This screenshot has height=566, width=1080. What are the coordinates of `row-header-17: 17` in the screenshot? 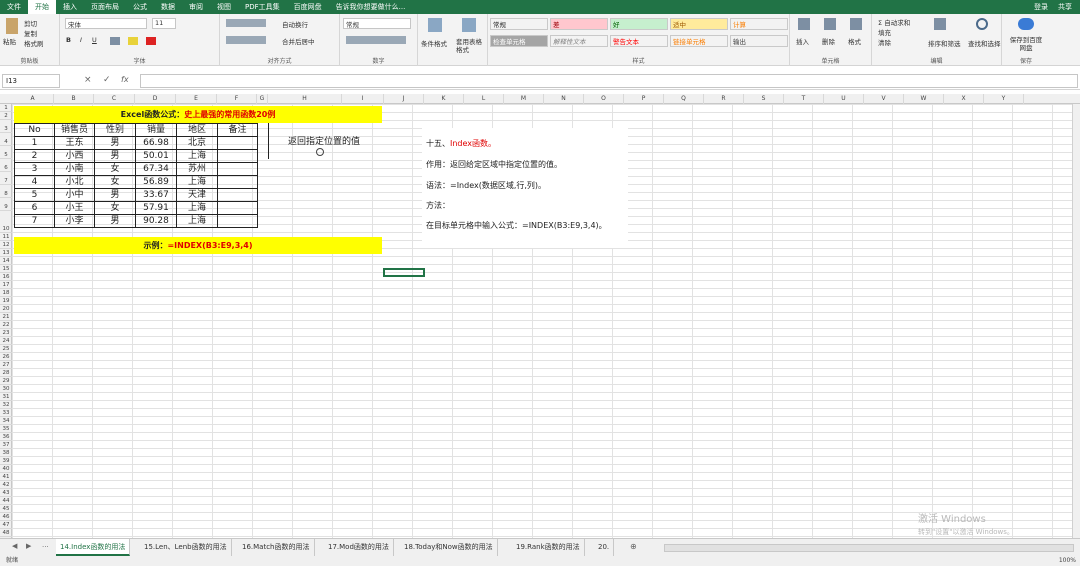 It's located at (6, 285).